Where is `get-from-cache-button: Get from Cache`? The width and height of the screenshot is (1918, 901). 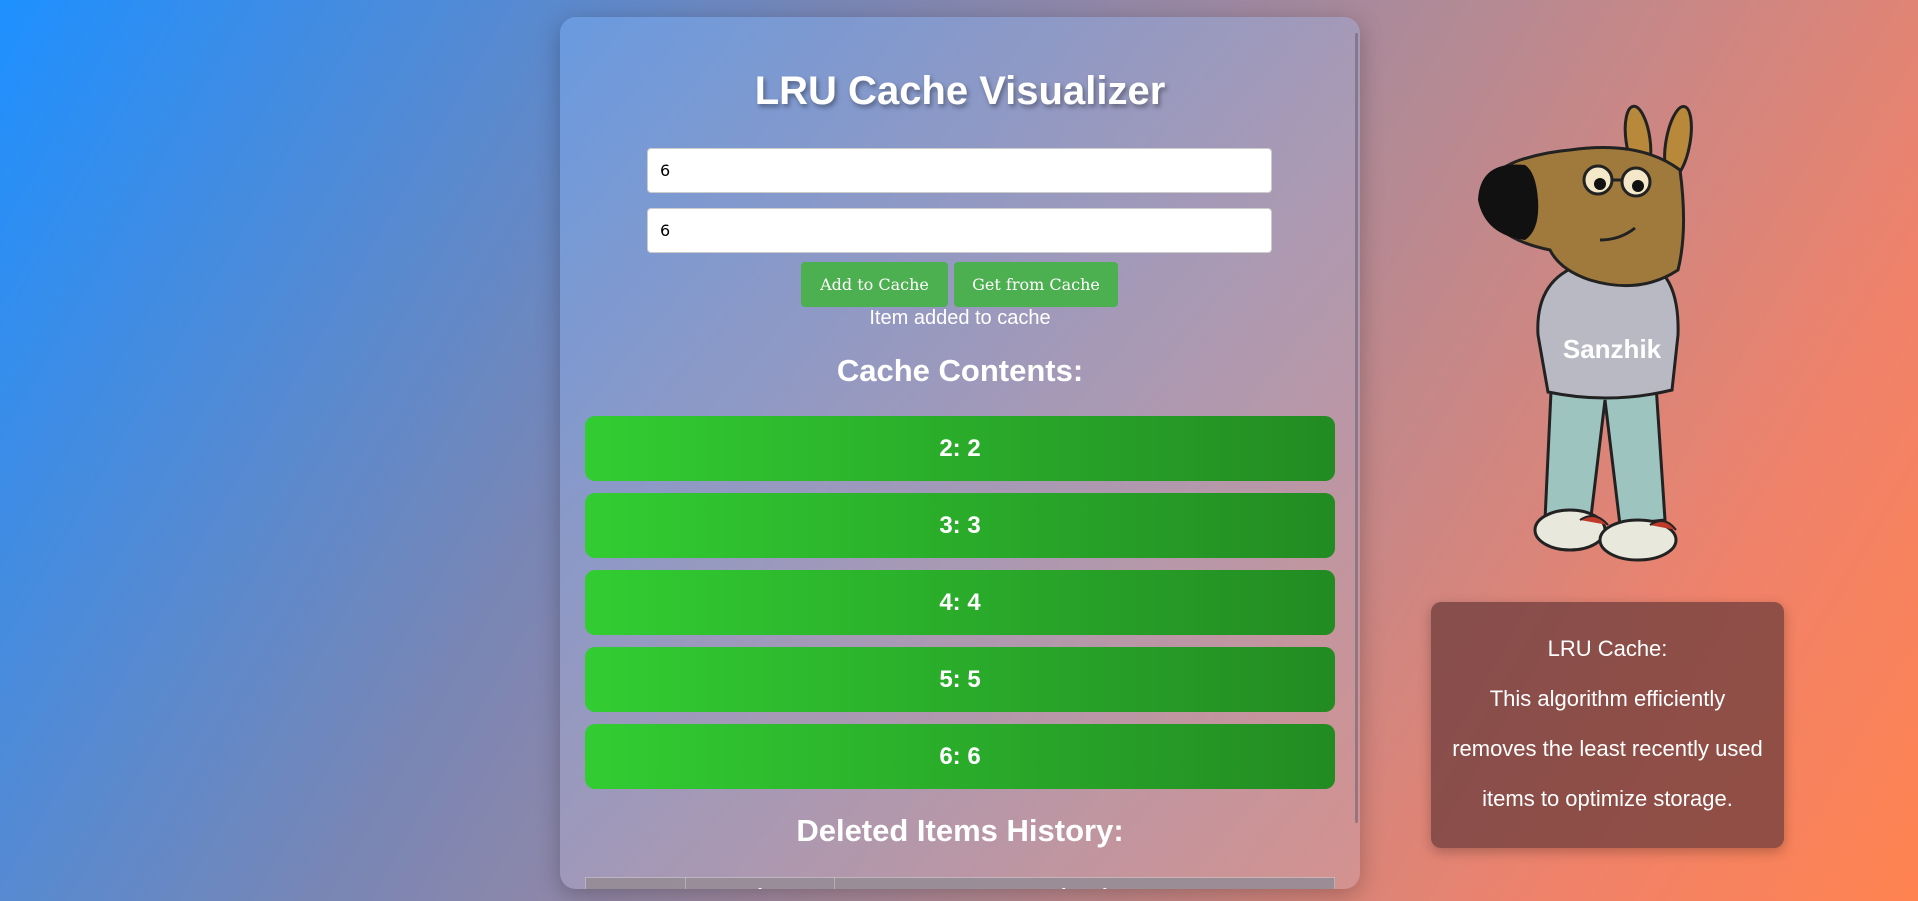
get-from-cache-button: Get from Cache is located at coordinates (1036, 284).